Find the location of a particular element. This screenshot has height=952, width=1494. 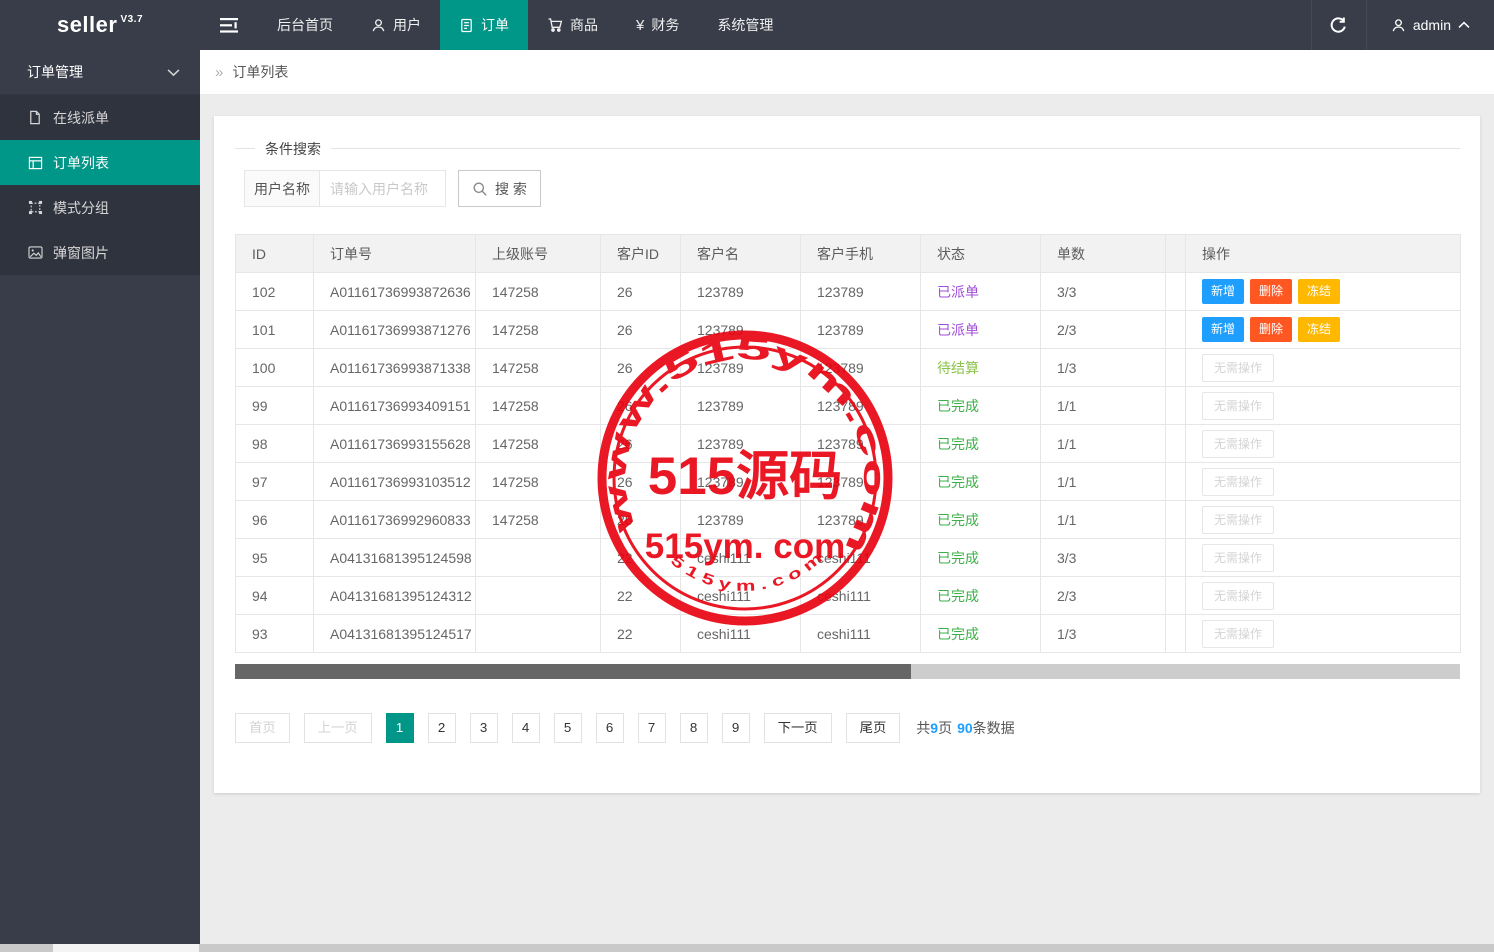

nav-item-label: 订单 is located at coordinates (495, 25).